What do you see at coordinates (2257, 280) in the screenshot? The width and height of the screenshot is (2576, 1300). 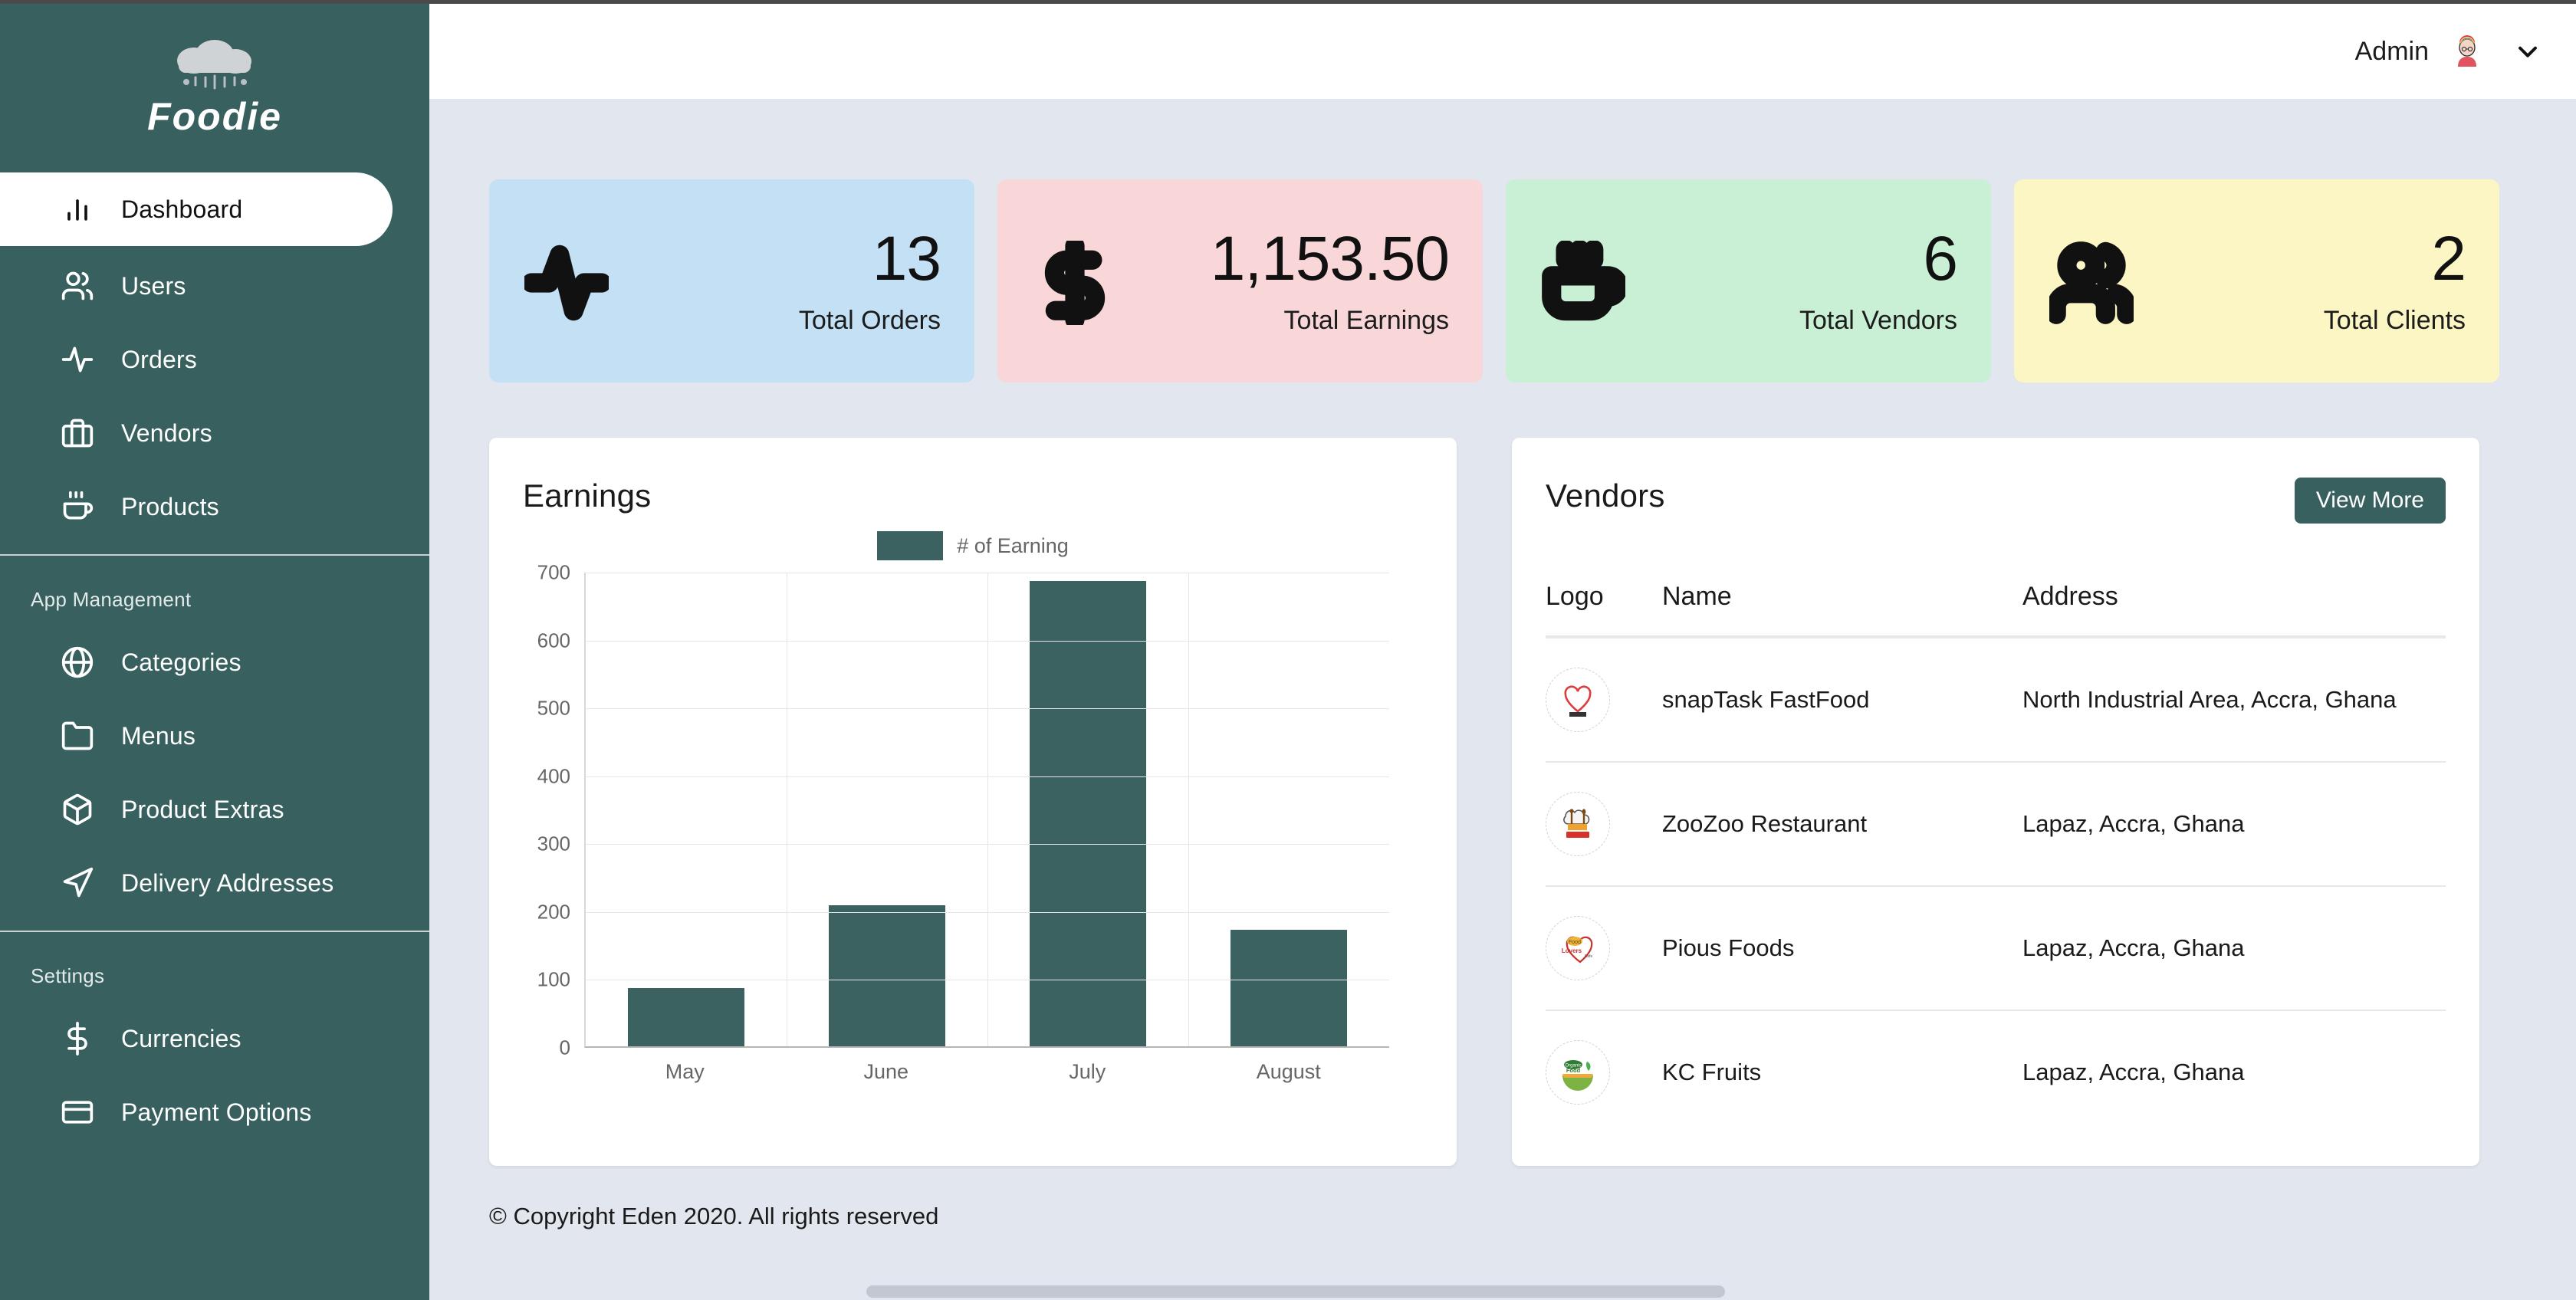 I see `stat-card-total-clients: 2 Total Clients` at bounding box center [2257, 280].